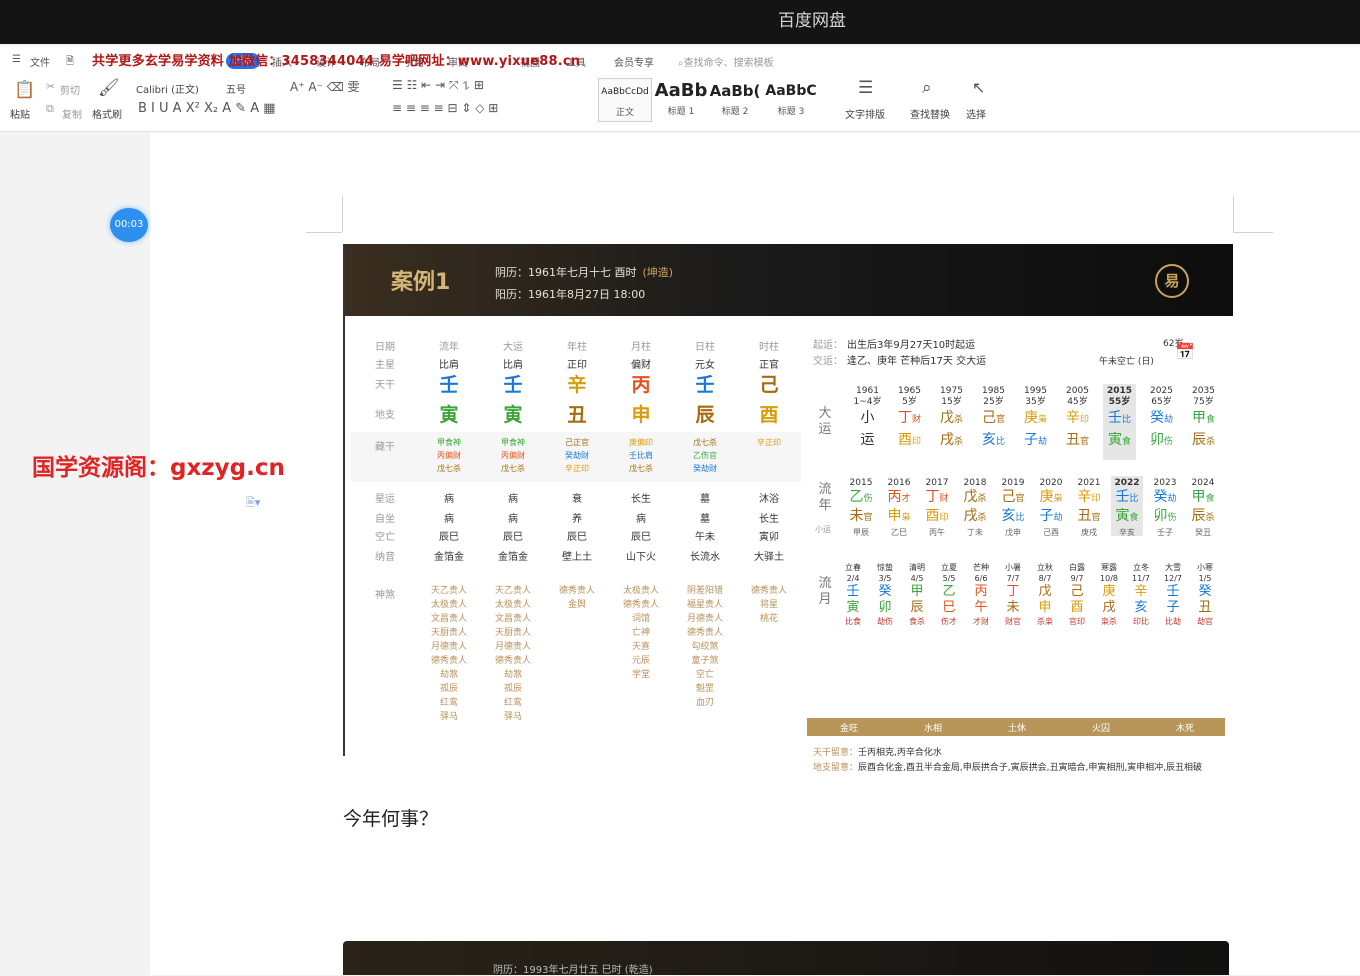 This screenshot has height=976, width=1360. I want to click on tab-member: 会员专享, so click(634, 61).